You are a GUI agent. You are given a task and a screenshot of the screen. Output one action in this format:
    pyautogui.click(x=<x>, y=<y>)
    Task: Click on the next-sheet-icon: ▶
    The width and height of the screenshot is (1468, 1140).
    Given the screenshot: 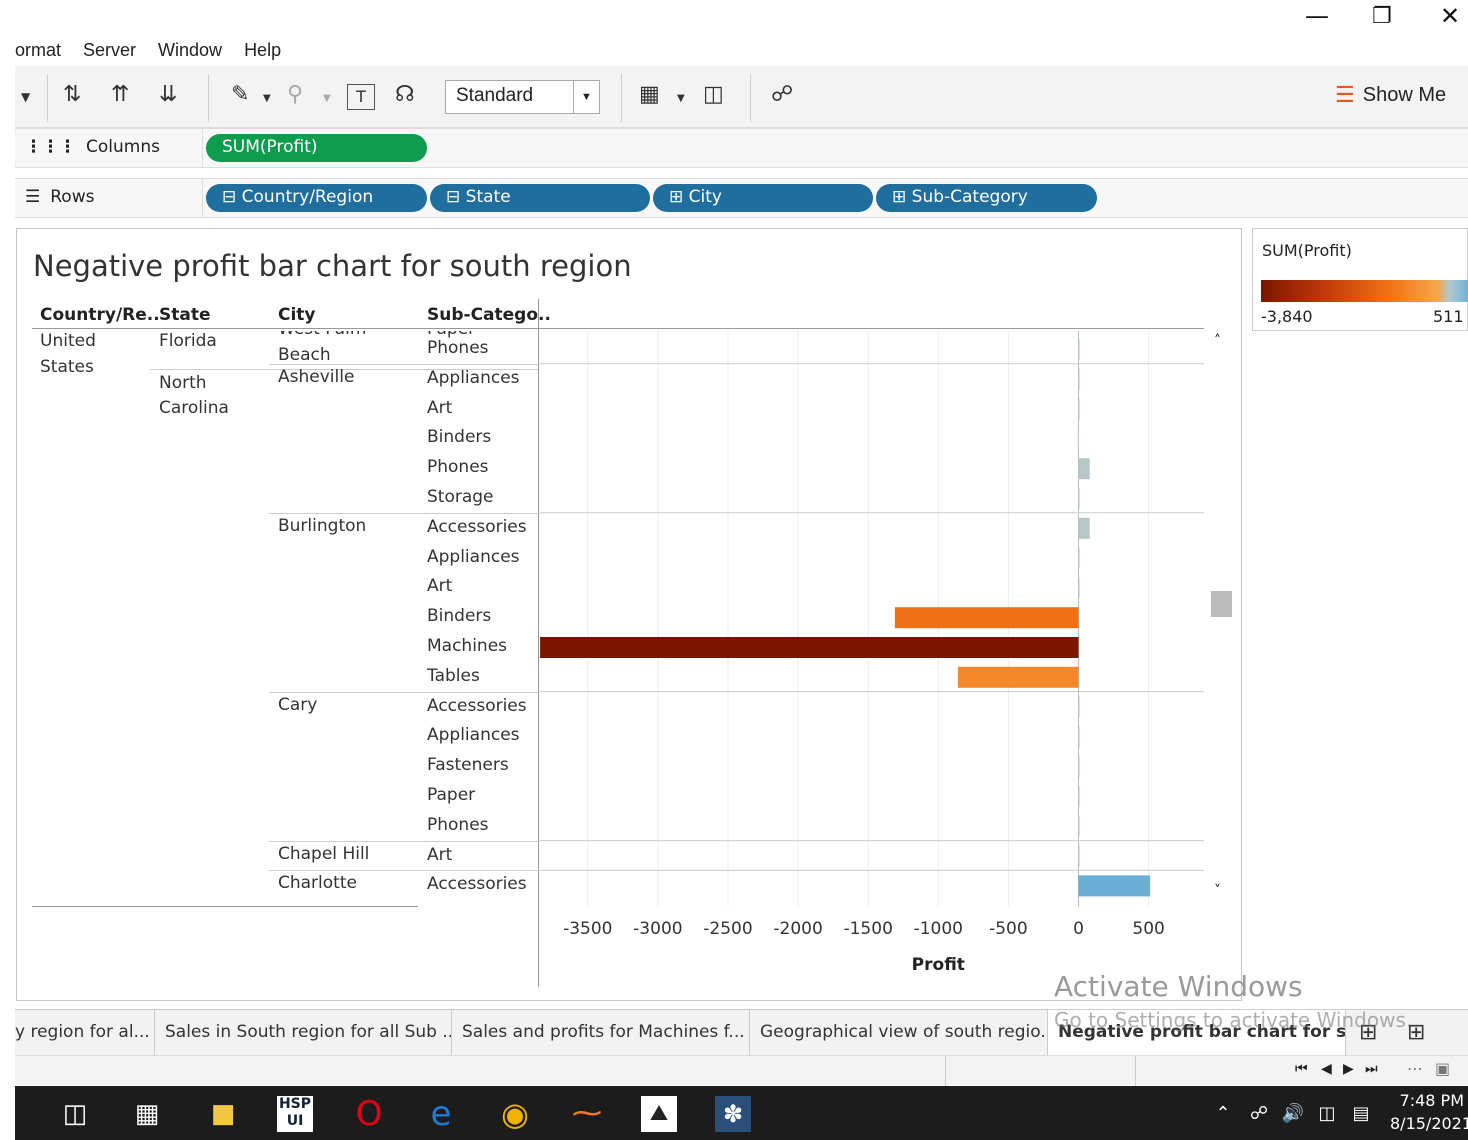 What is the action you would take?
    pyautogui.click(x=1348, y=1069)
    